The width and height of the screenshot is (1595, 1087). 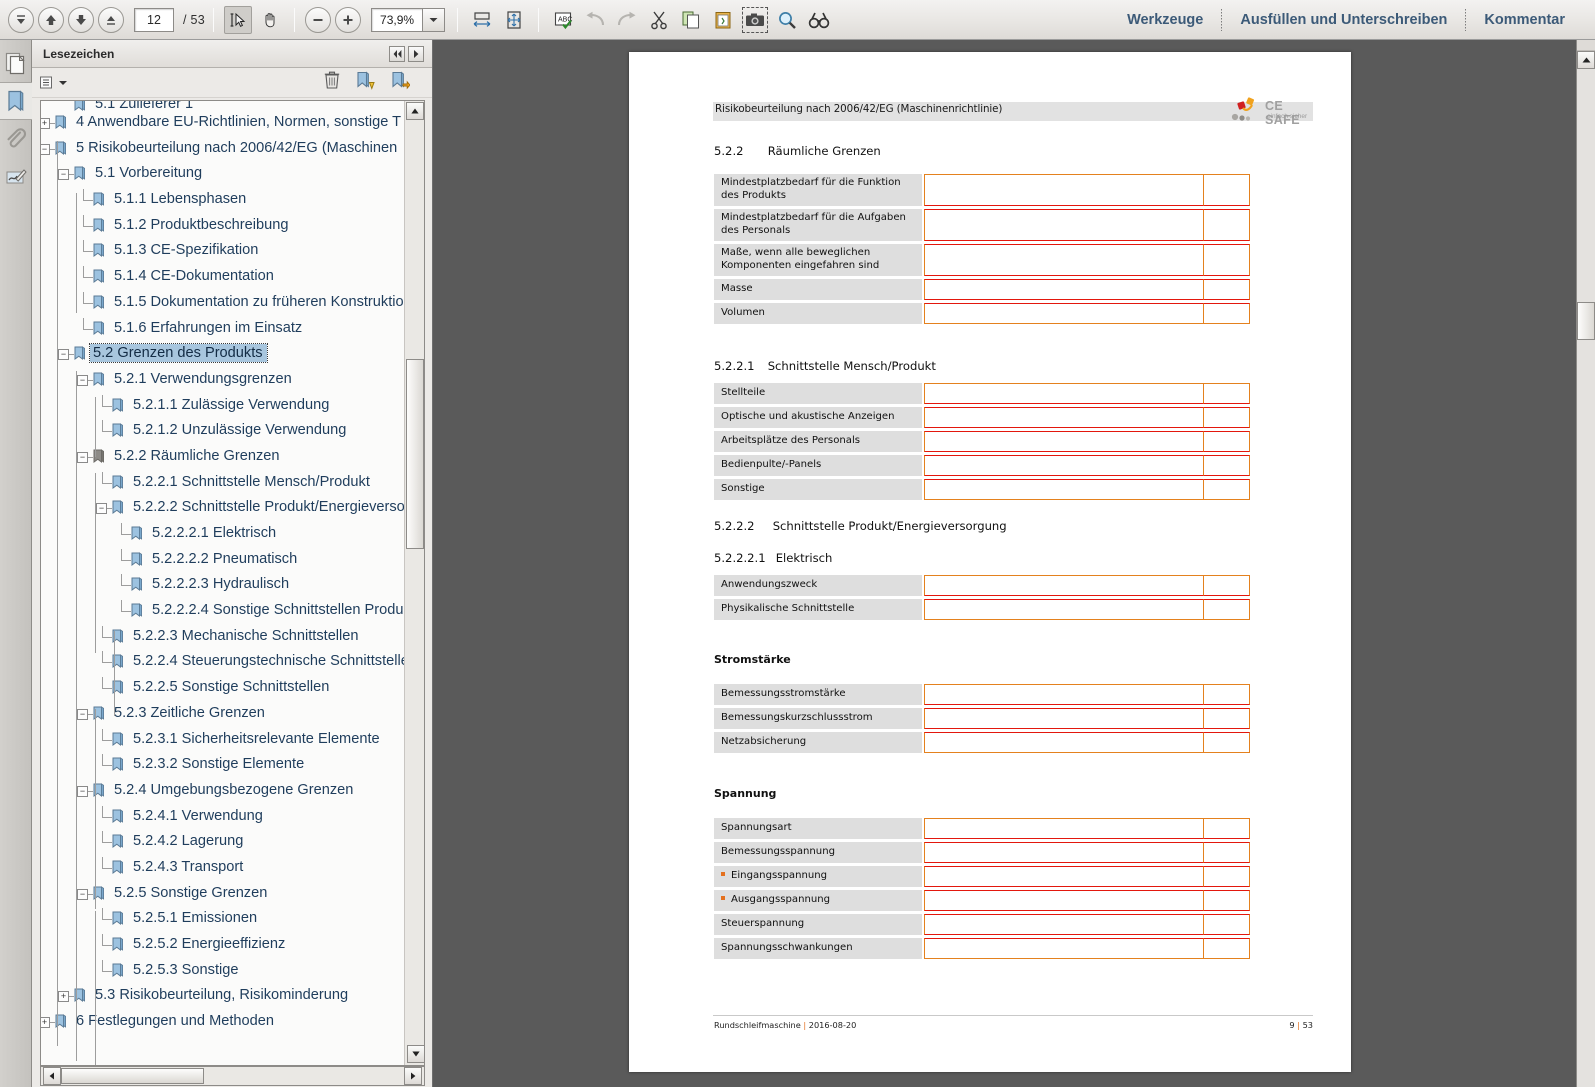 I want to click on hand-tool-button, so click(x=270, y=20).